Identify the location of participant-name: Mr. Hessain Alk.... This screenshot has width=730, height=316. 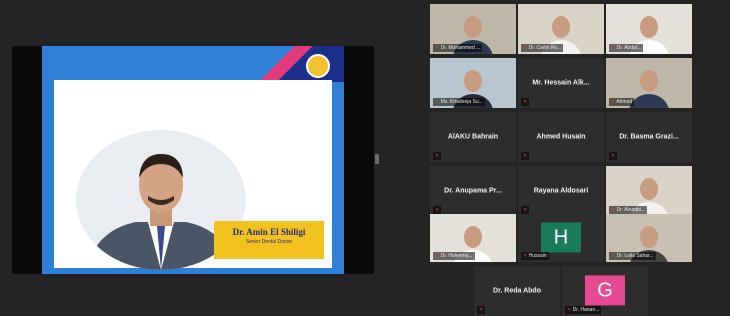
(561, 83).